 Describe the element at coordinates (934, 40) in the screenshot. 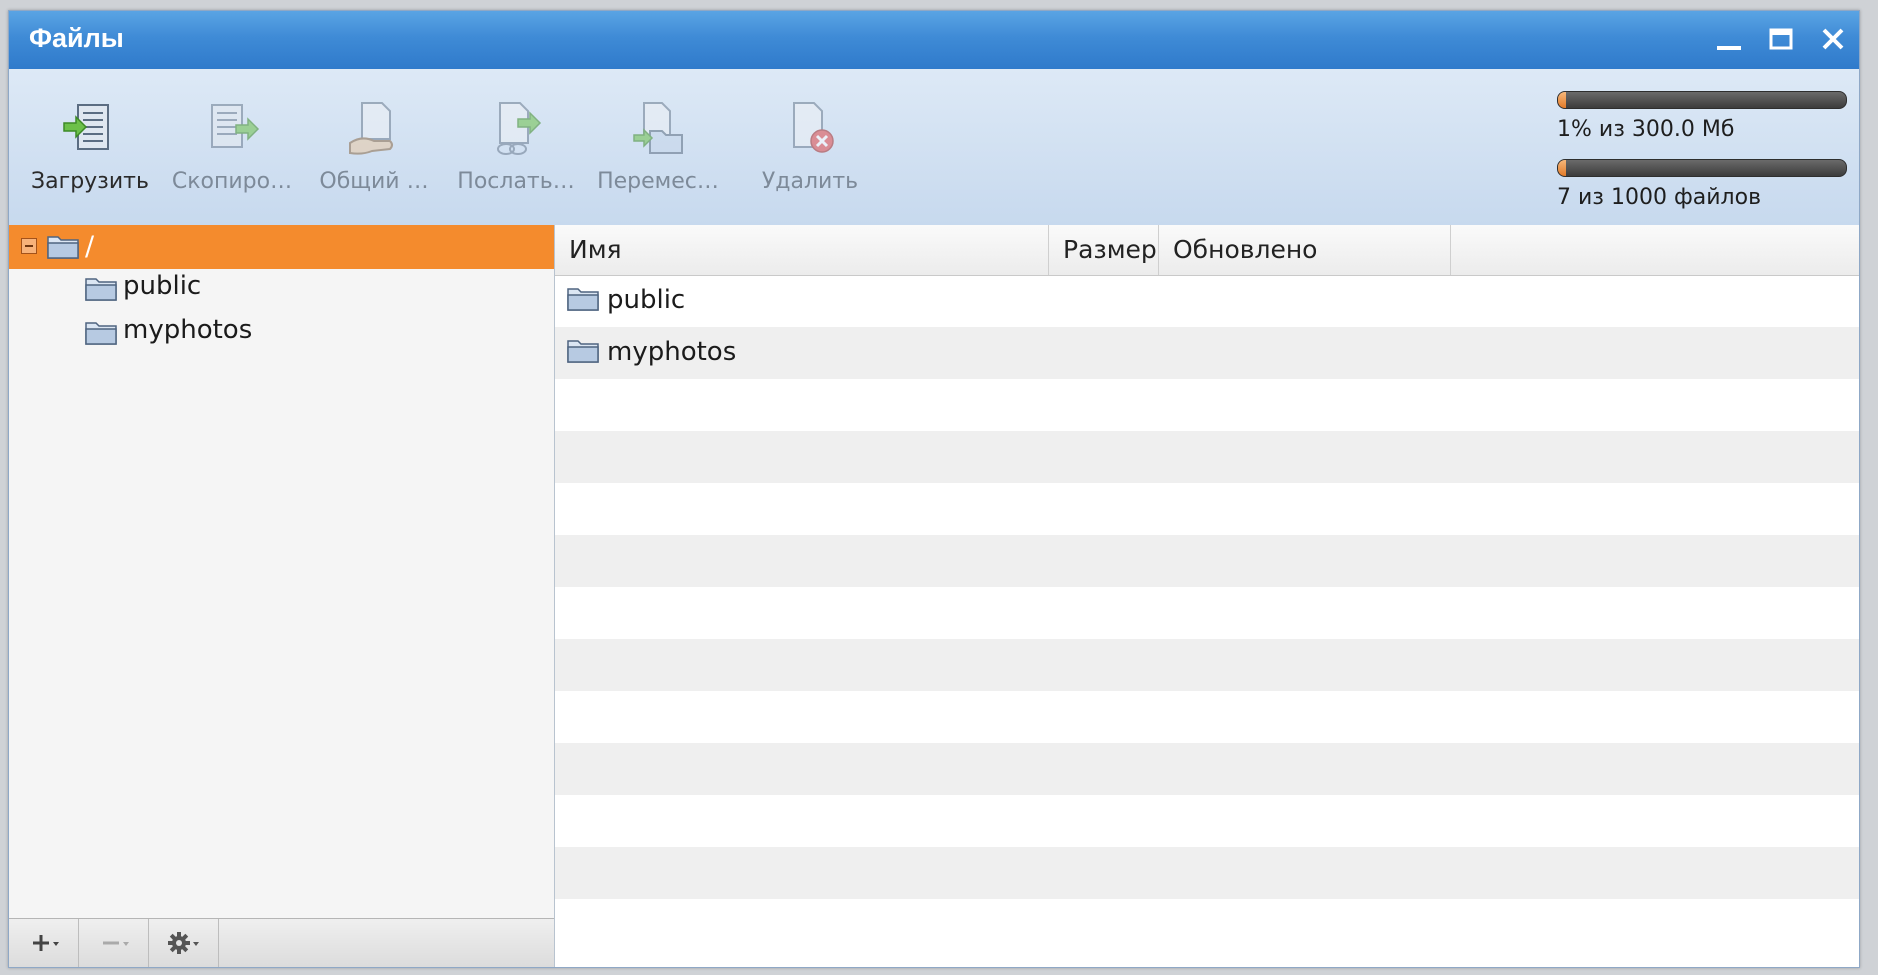

I see `title-bar: Файлы` at that location.